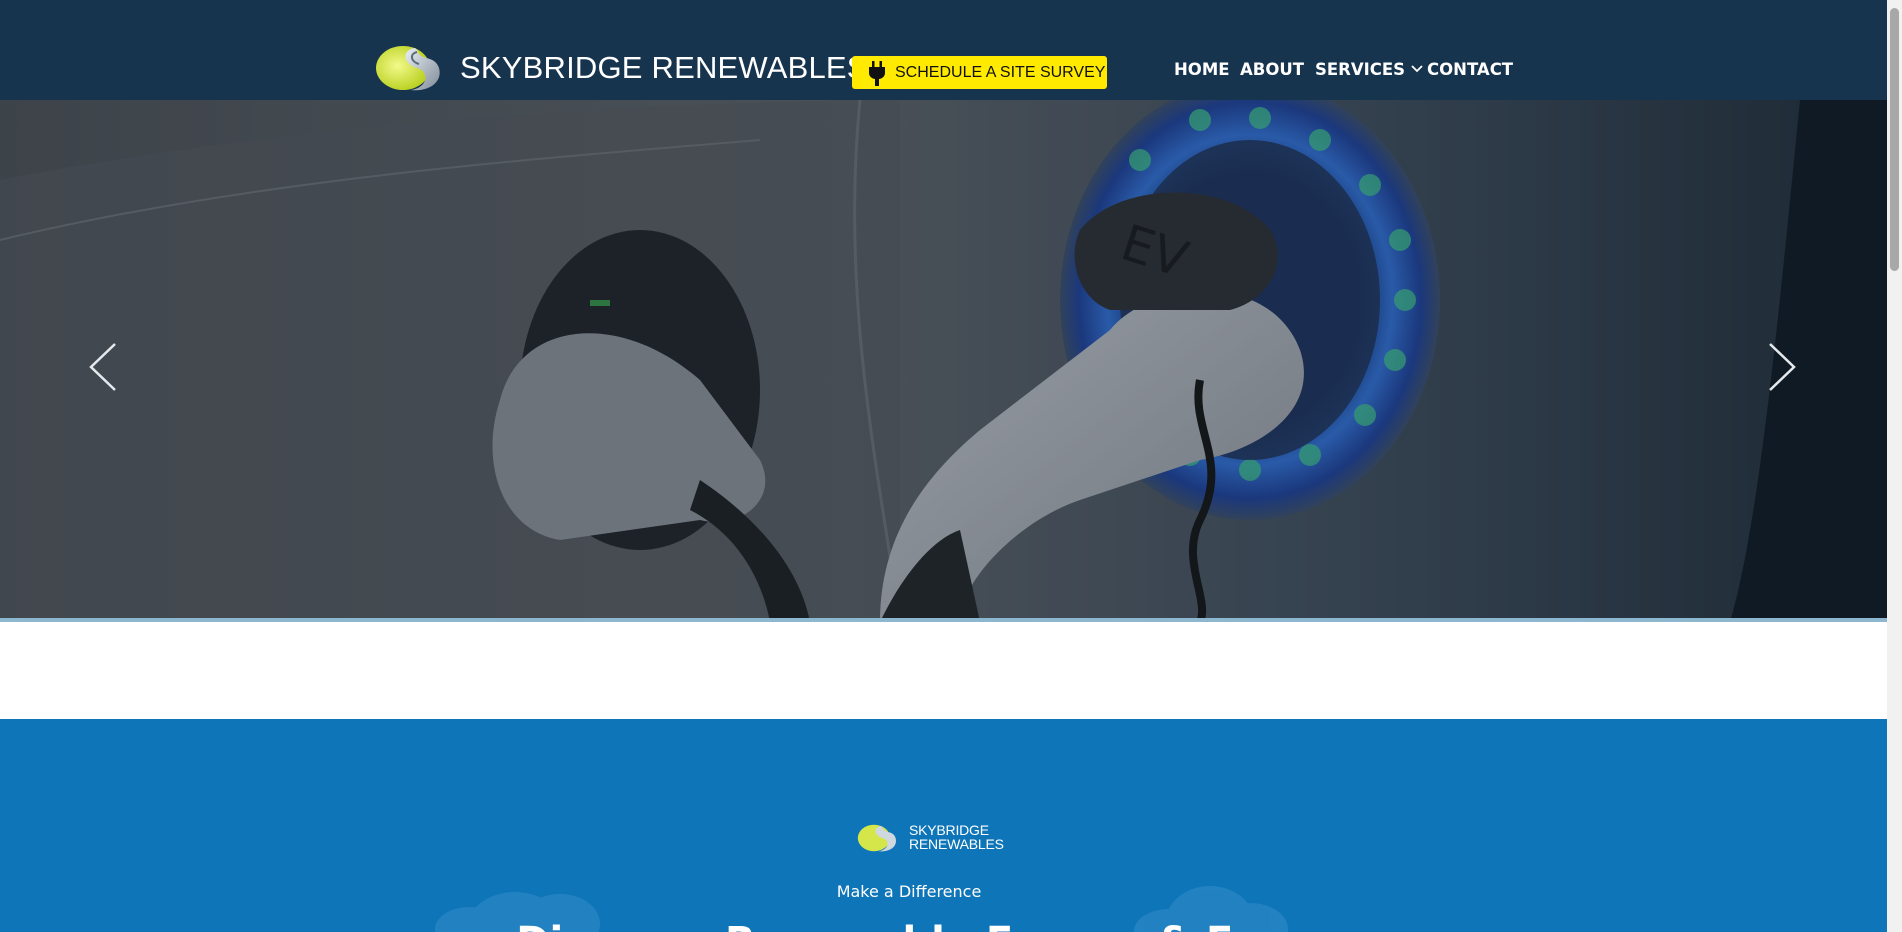  I want to click on chevron-right-icon, so click(1783, 367).